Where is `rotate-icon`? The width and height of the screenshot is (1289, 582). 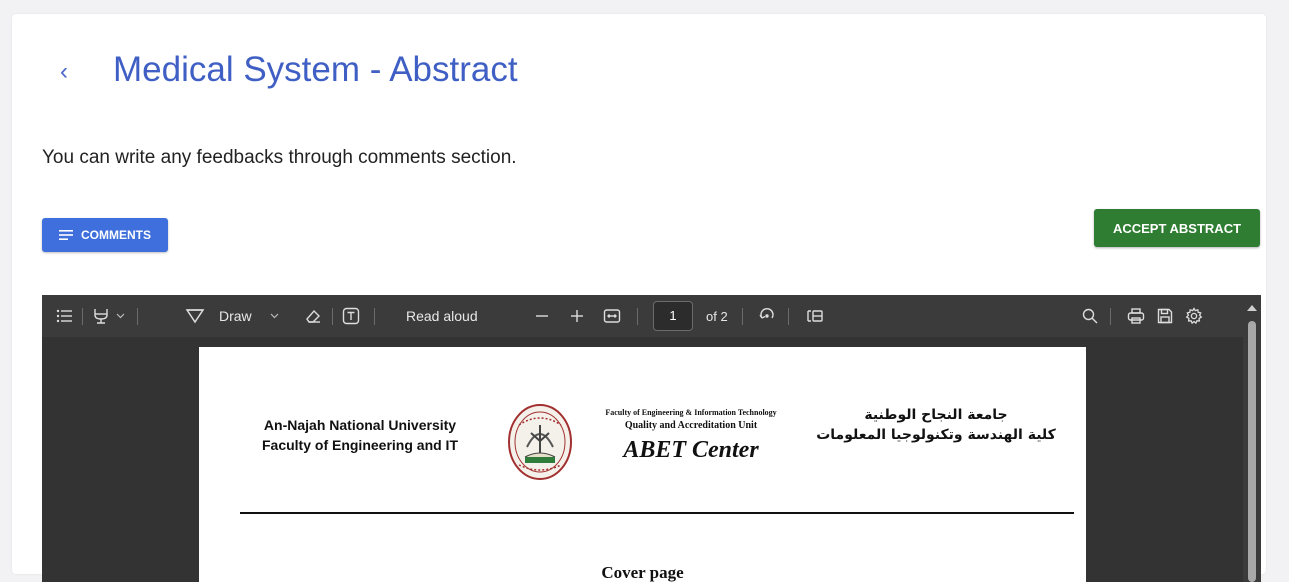 rotate-icon is located at coordinates (767, 316).